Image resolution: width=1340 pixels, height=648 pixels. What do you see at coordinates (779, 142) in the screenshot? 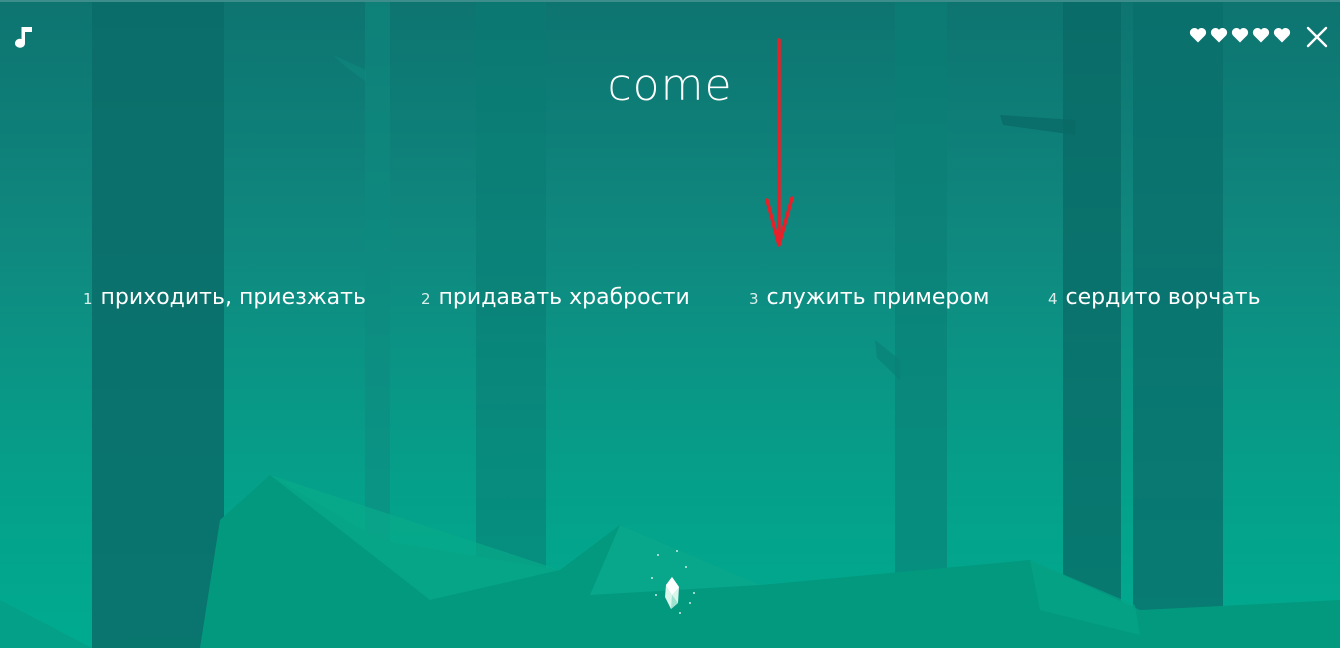
I see `red-arrow-annotation` at bounding box center [779, 142].